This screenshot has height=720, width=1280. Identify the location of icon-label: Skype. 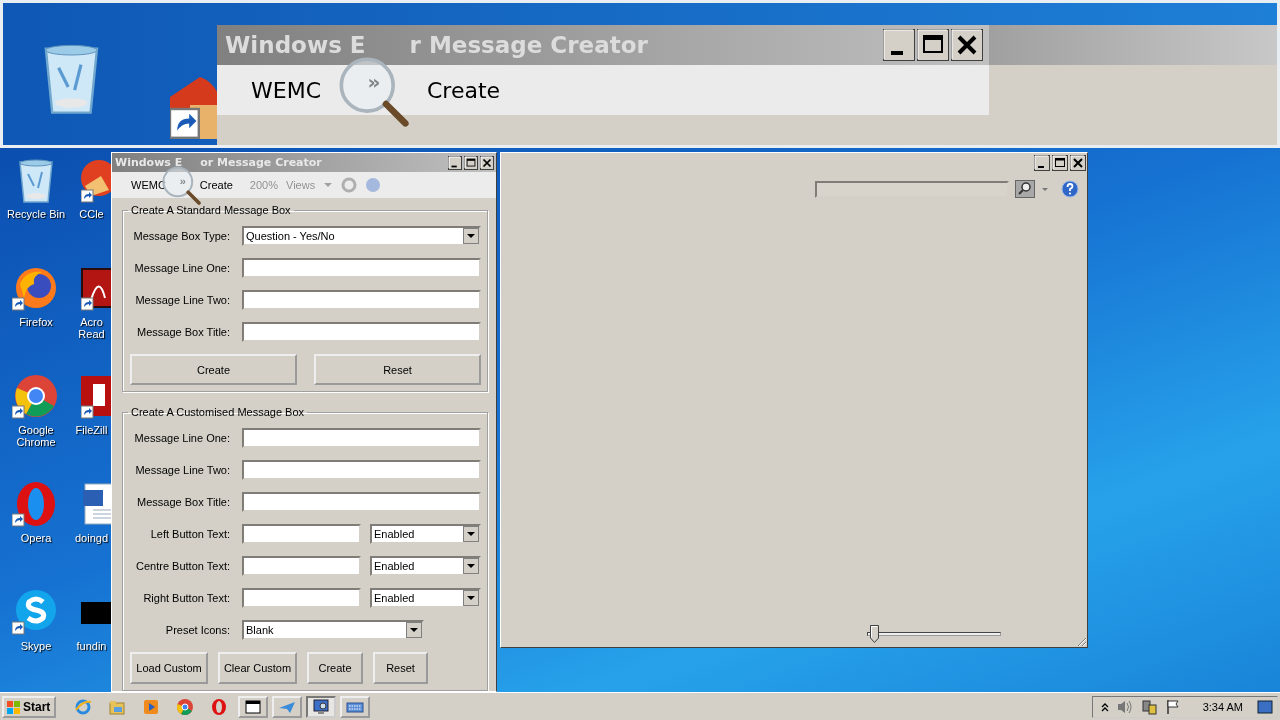
(36, 646).